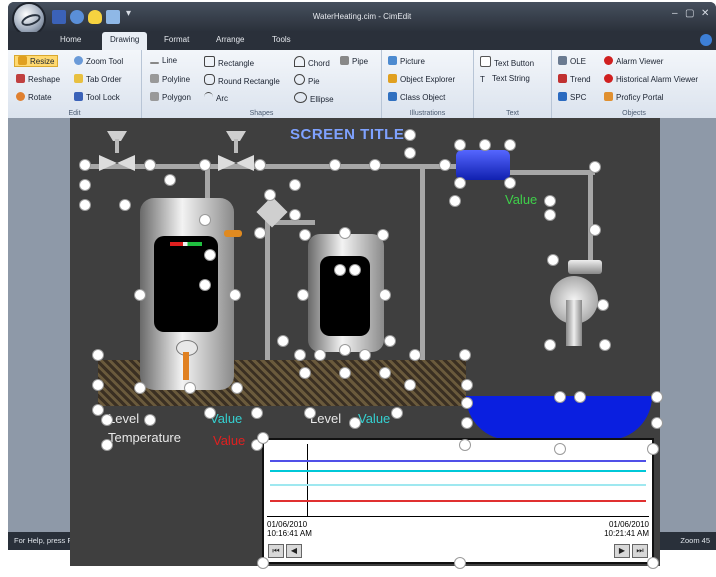 The height and width of the screenshot is (577, 716). Describe the element at coordinates (622, 551) in the screenshot. I see `trend-next-button: ▶` at that location.